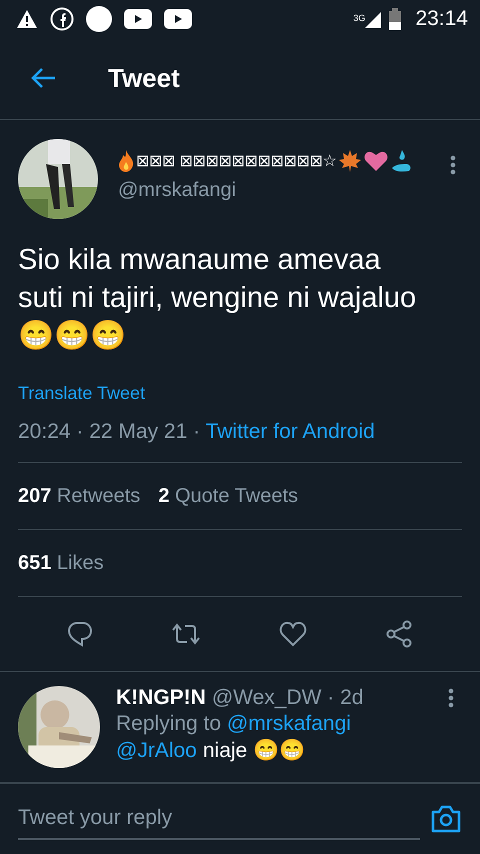  Describe the element at coordinates (62, 18) in the screenshot. I see `facebook-icon` at that location.